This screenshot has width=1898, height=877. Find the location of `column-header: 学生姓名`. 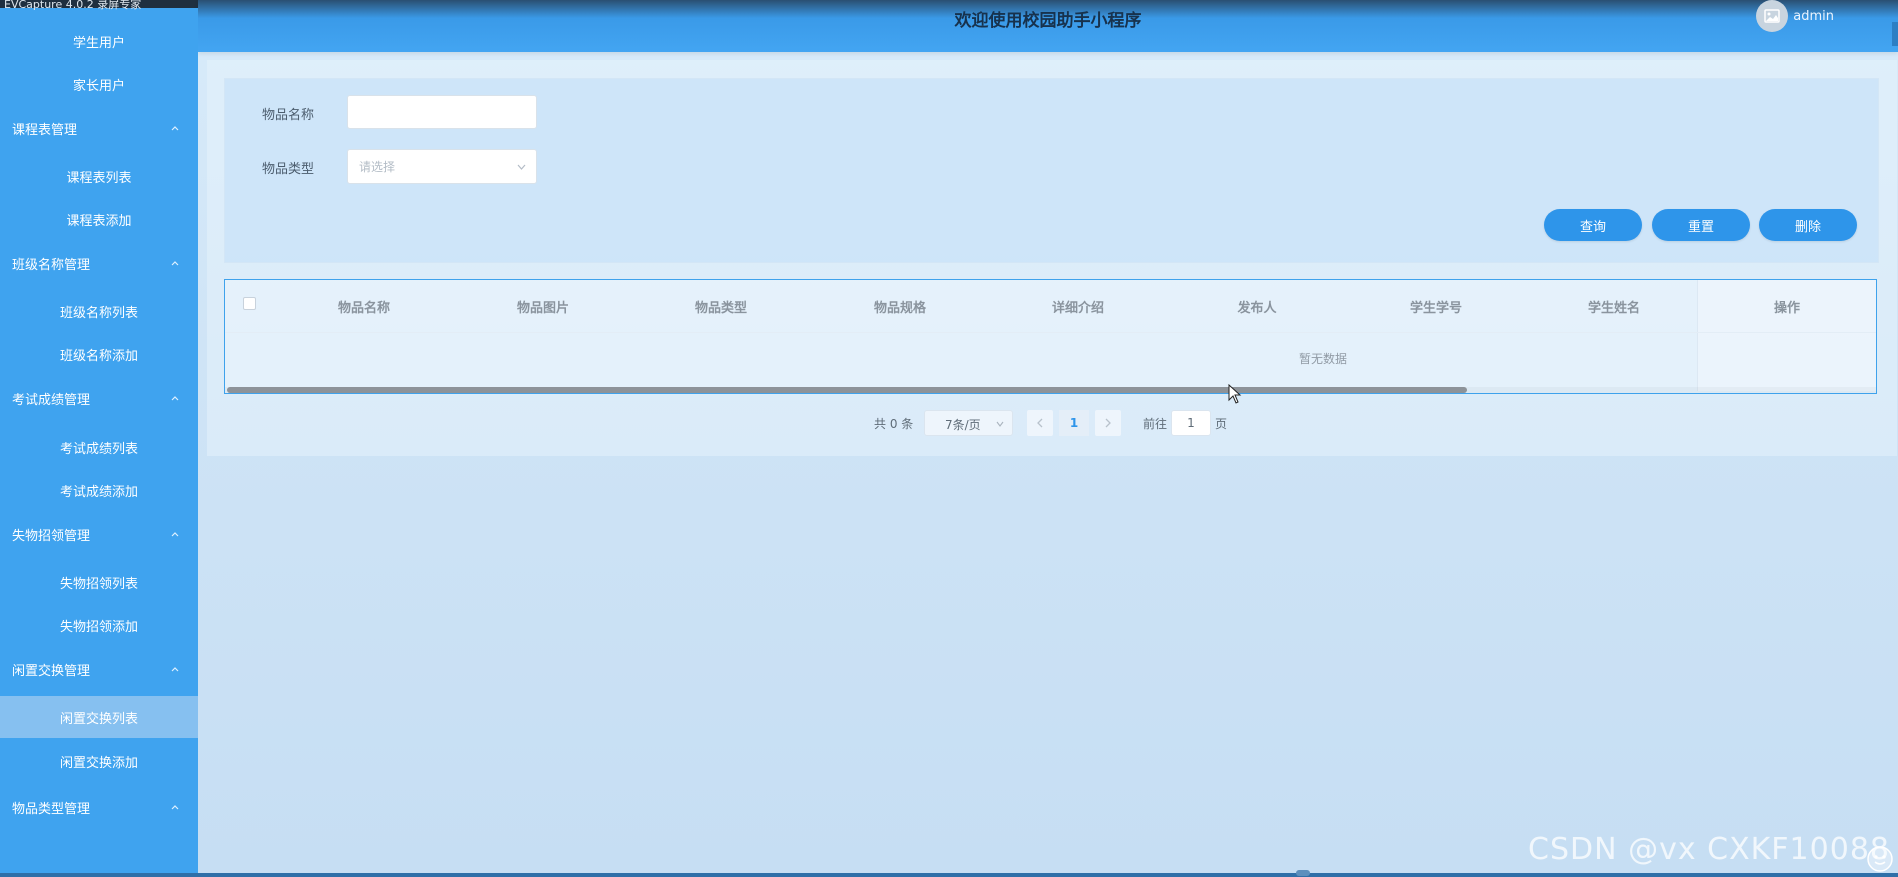

column-header: 学生姓名 is located at coordinates (1614, 306).